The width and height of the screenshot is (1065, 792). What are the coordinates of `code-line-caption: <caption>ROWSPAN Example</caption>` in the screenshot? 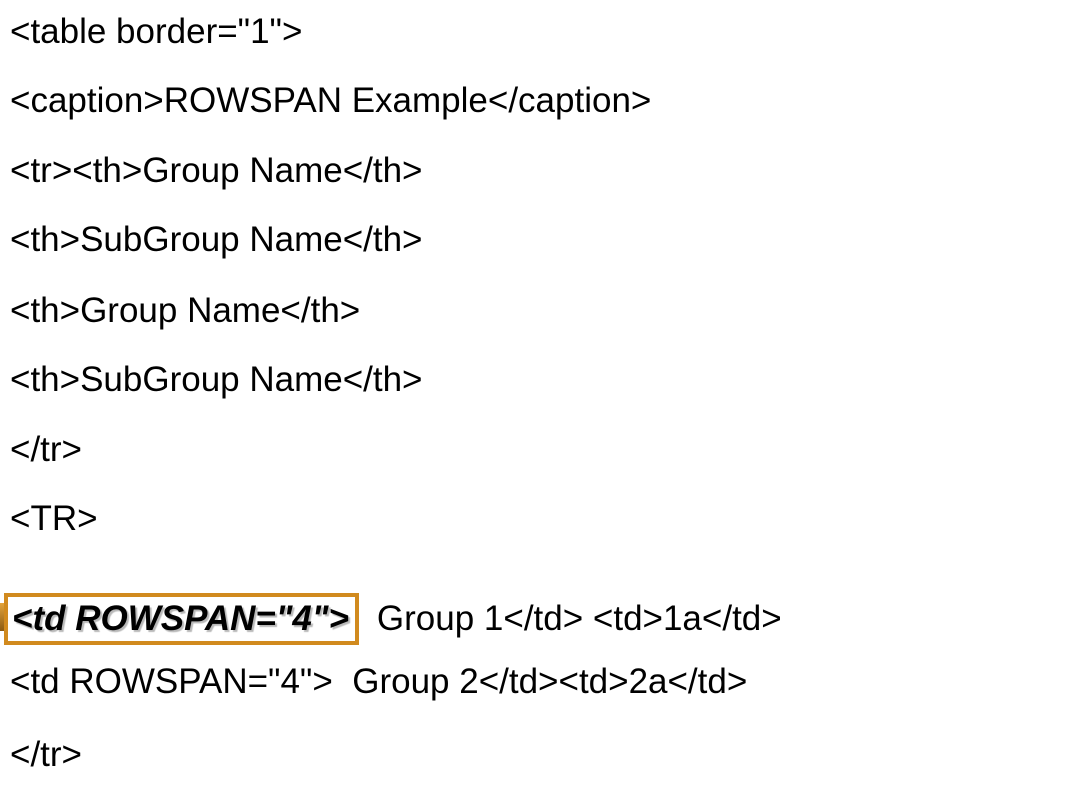 It's located at (331, 100).